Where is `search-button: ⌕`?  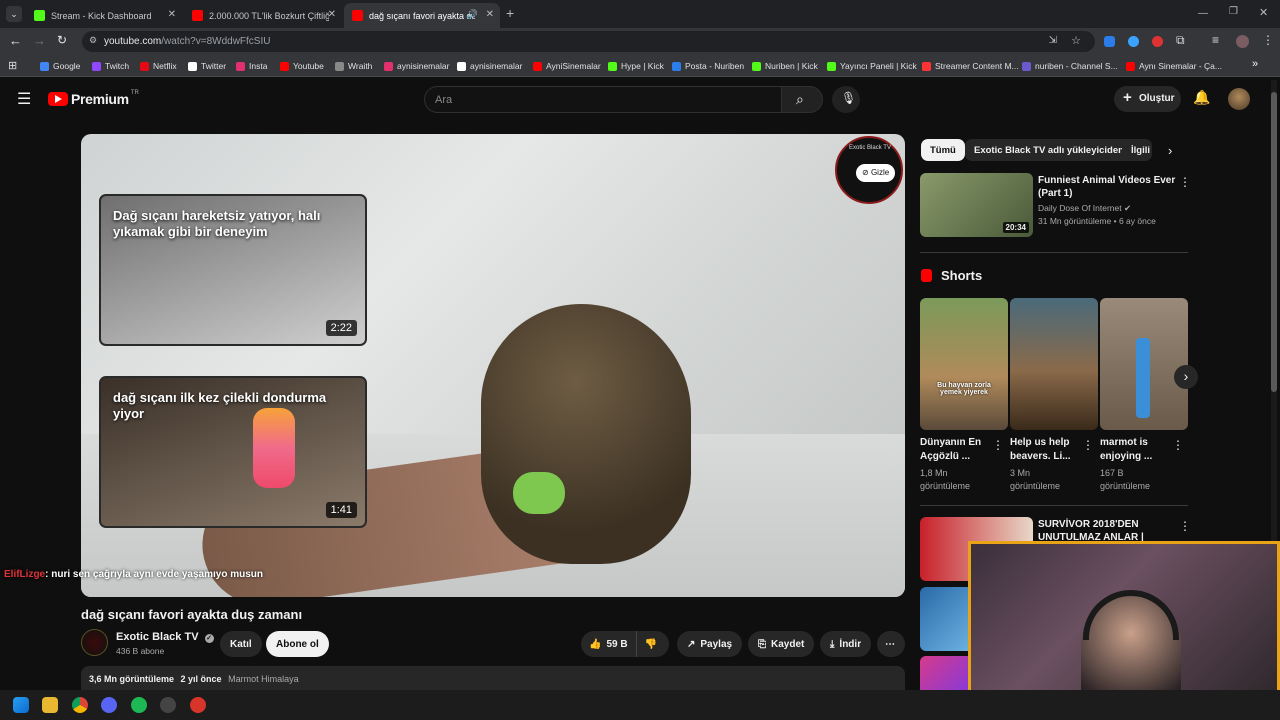
search-button: ⌕ is located at coordinates (802, 99).